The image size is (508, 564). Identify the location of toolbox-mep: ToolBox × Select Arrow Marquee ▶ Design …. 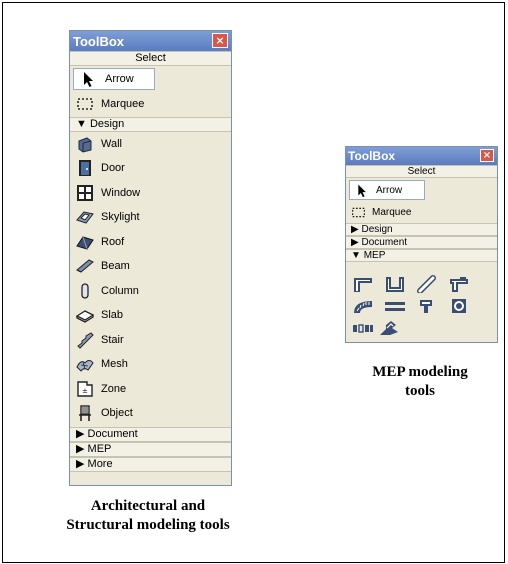
(421, 244).